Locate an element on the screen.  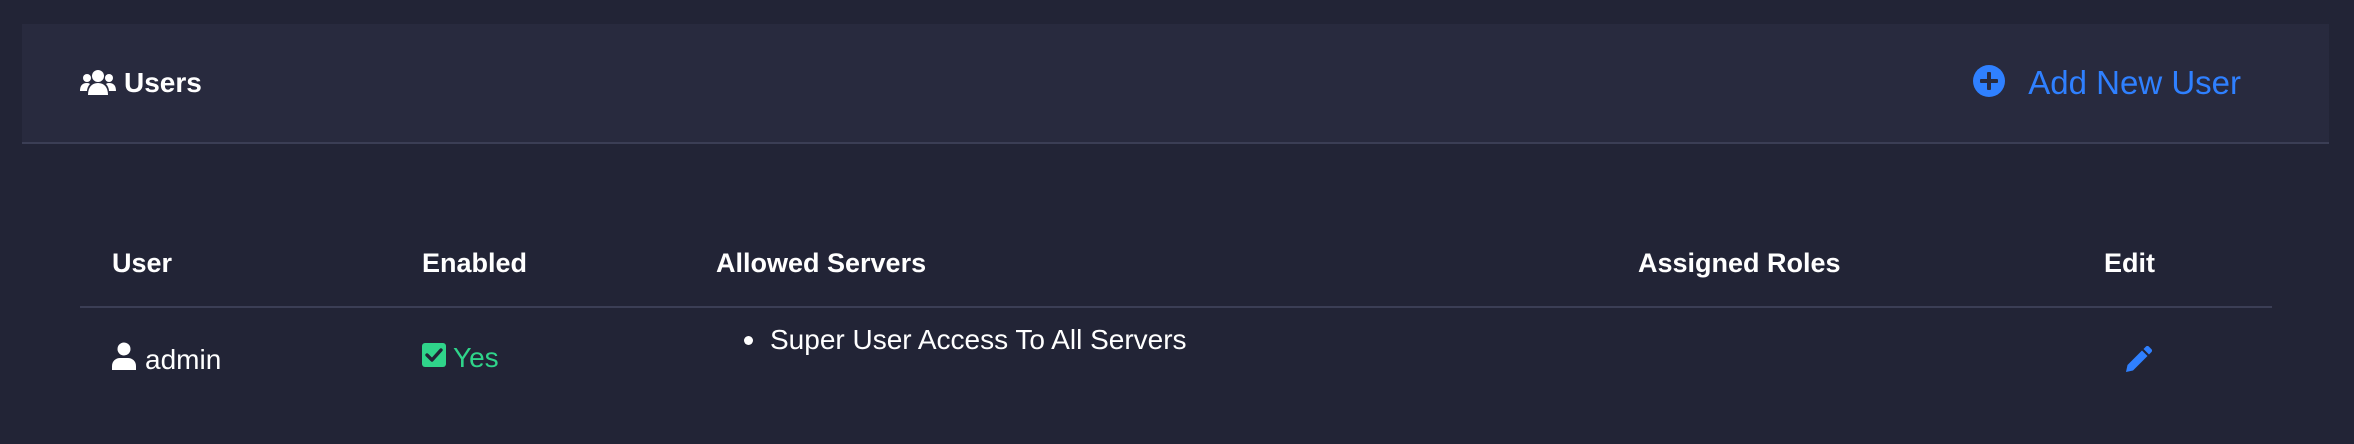
enabled-cell: Yes is located at coordinates (460, 358).